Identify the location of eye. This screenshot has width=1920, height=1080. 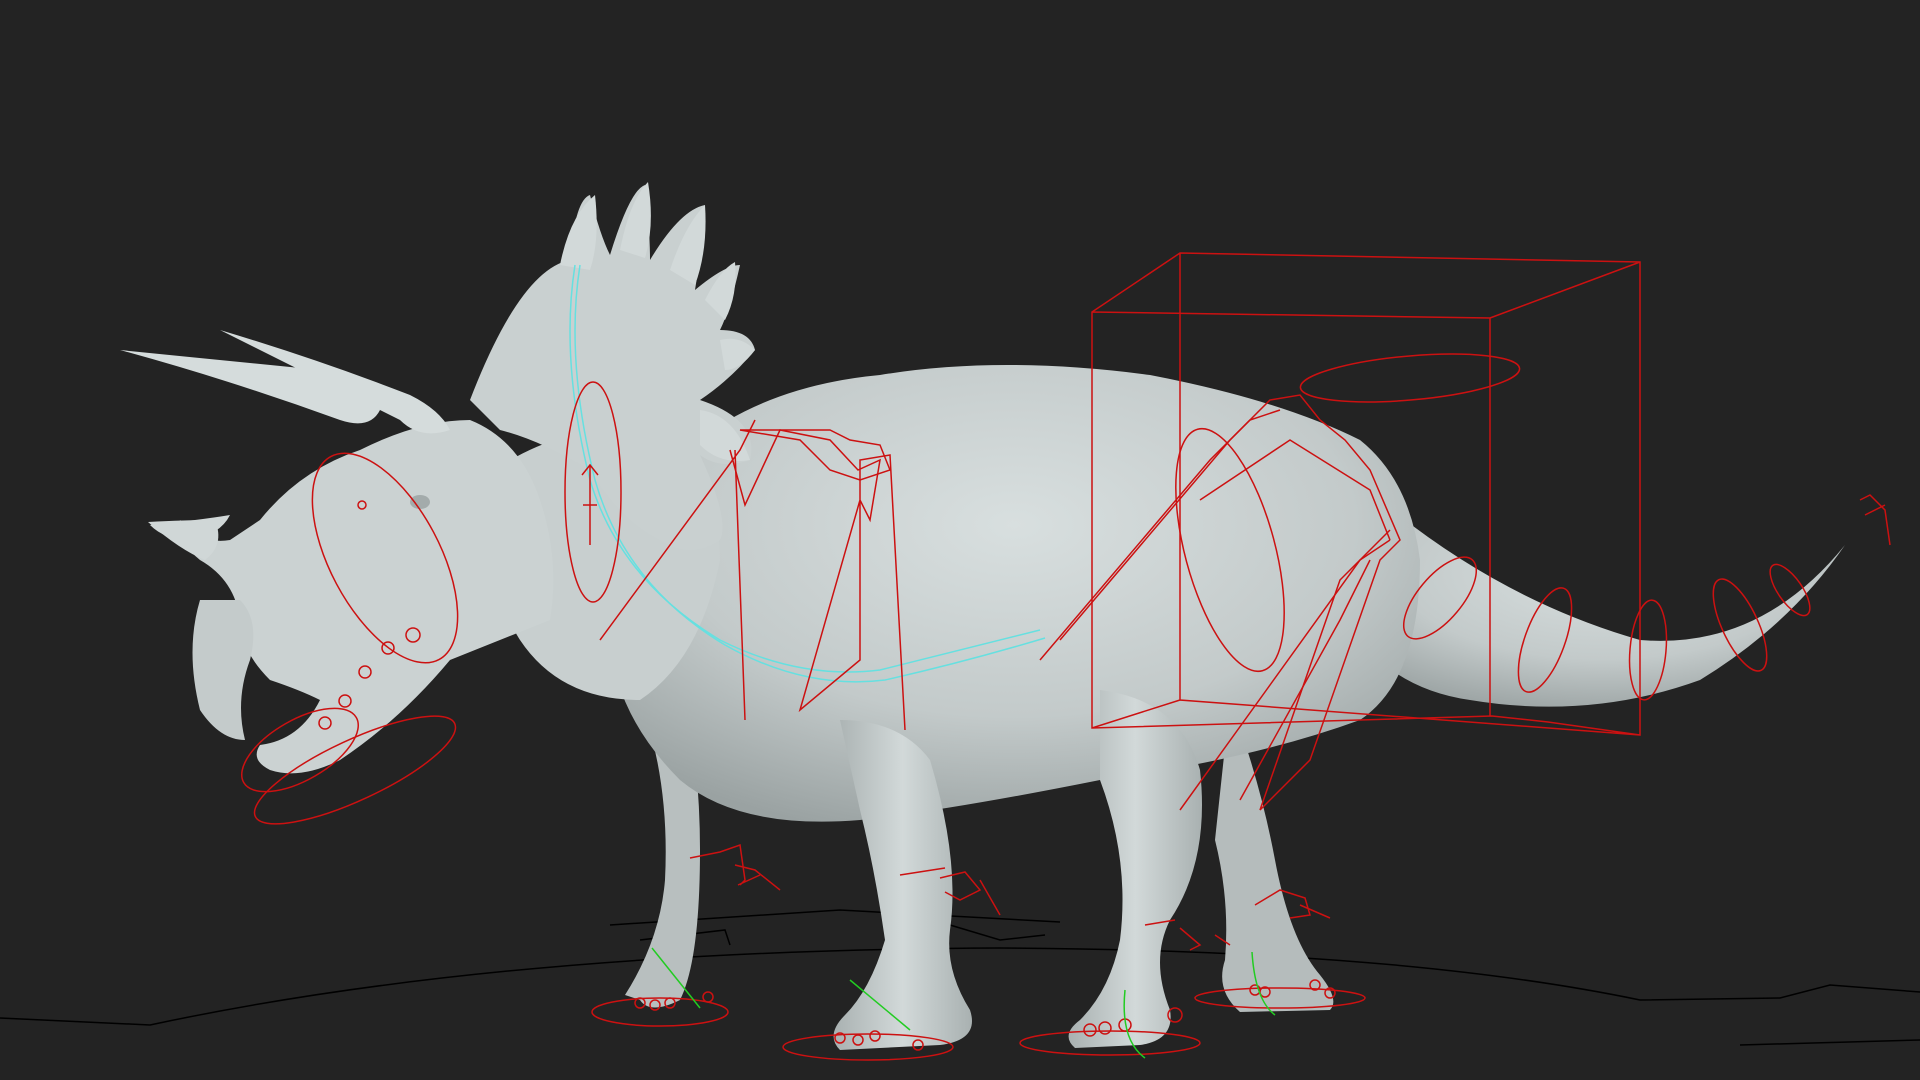
(420, 502).